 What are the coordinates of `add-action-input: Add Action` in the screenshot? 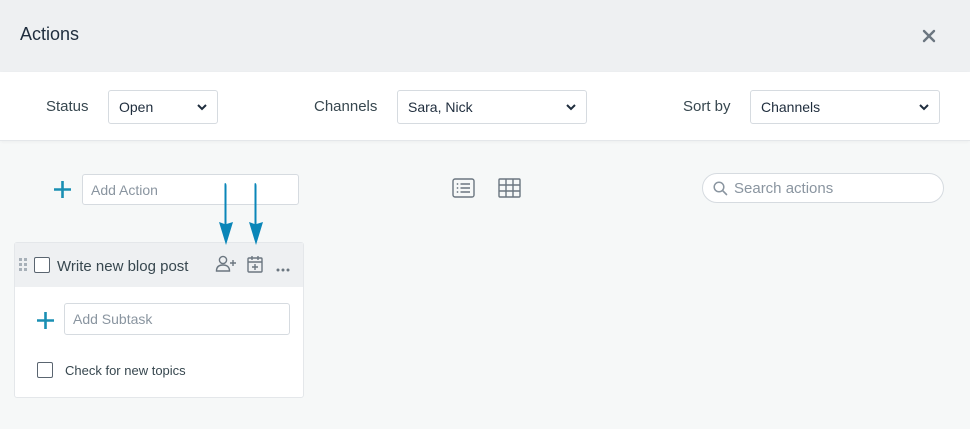 It's located at (190, 189).